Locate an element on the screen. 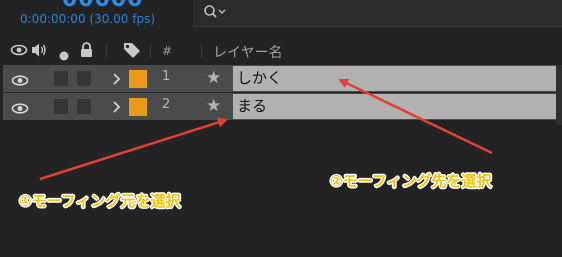  annotation-target: ②モーフィング先を選択 is located at coordinates (411, 181).